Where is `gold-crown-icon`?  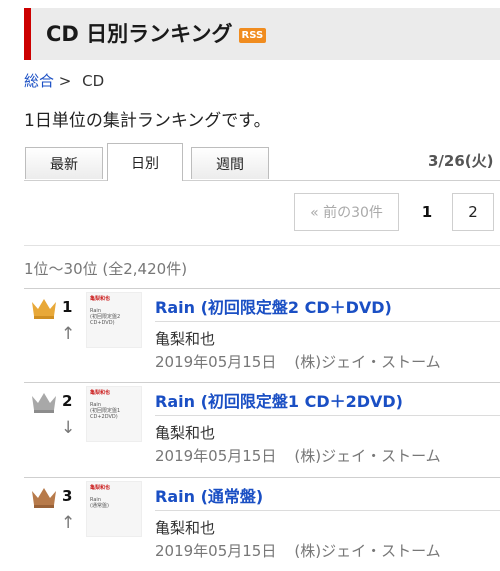
gold-crown-icon is located at coordinates (44, 309).